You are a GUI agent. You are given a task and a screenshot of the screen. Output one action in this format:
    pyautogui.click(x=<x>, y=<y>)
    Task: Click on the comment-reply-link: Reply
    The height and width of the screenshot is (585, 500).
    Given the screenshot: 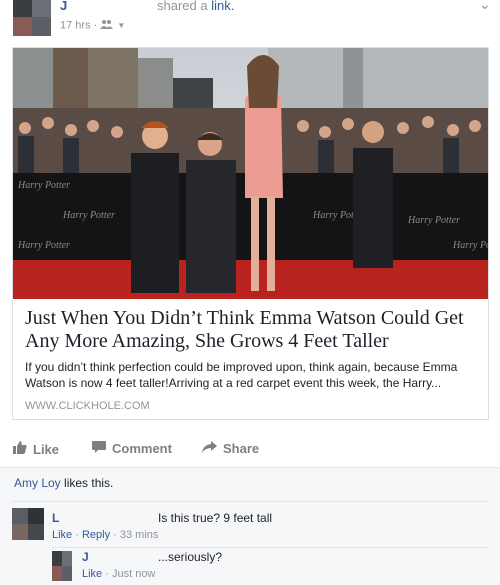 What is the action you would take?
    pyautogui.click(x=96, y=535)
    